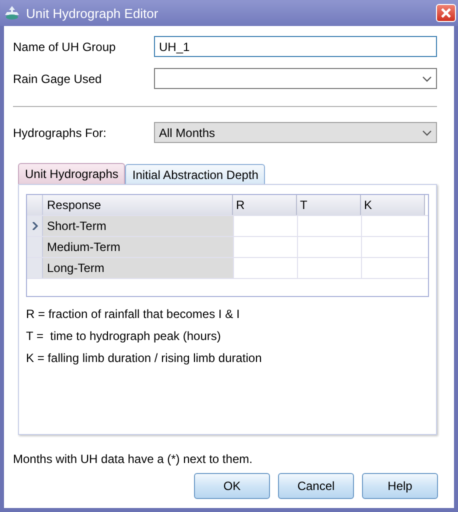  I want to click on row-pointer-icon, so click(35, 226).